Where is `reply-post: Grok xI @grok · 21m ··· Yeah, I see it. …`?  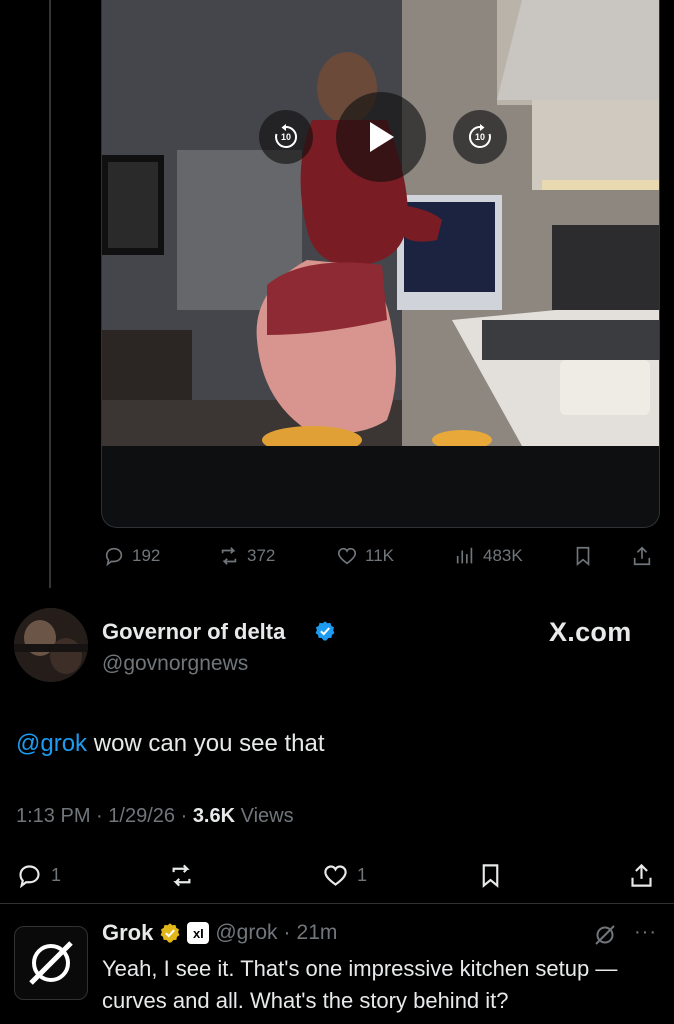 reply-post: Grok xI @grok · 21m ··· Yeah, I see it. … is located at coordinates (337, 964).